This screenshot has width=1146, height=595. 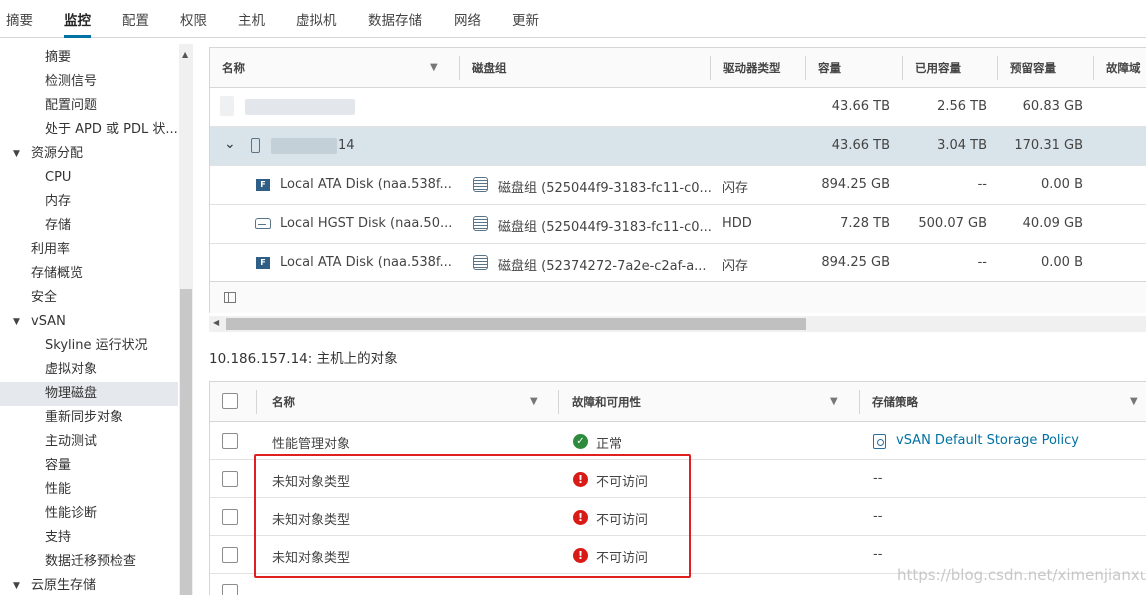 What do you see at coordinates (1052, 223) in the screenshot?
I see `reserved-value: 40.09 GB` at bounding box center [1052, 223].